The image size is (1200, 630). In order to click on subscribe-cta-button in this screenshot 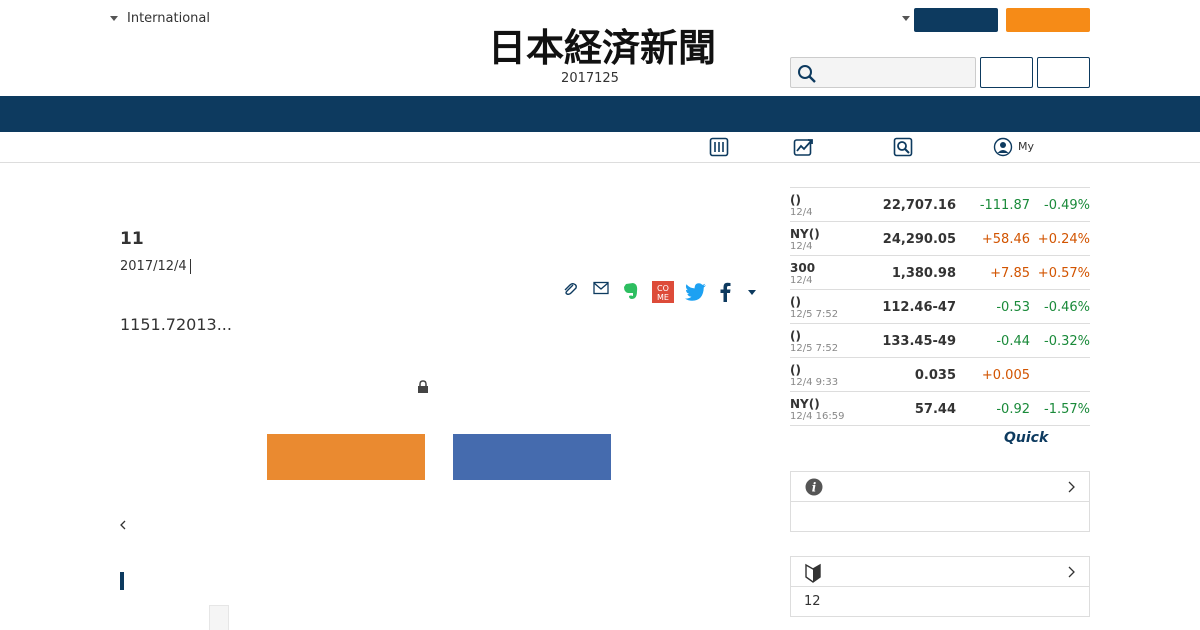, I will do `click(346, 457)`.